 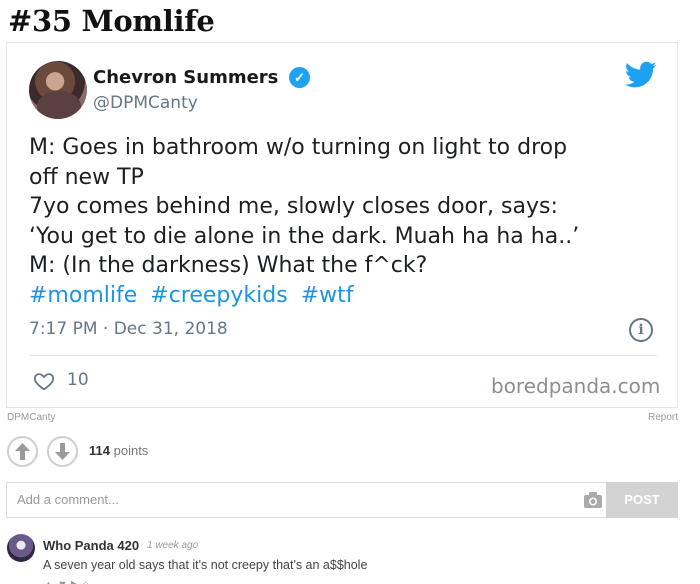 What do you see at coordinates (642, 500) in the screenshot?
I see `post-button: POST` at bounding box center [642, 500].